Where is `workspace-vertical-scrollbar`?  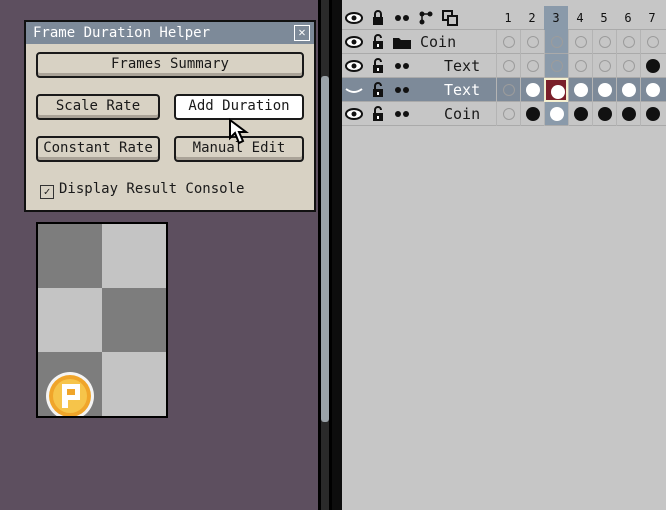
workspace-vertical-scrollbar is located at coordinates (325, 255).